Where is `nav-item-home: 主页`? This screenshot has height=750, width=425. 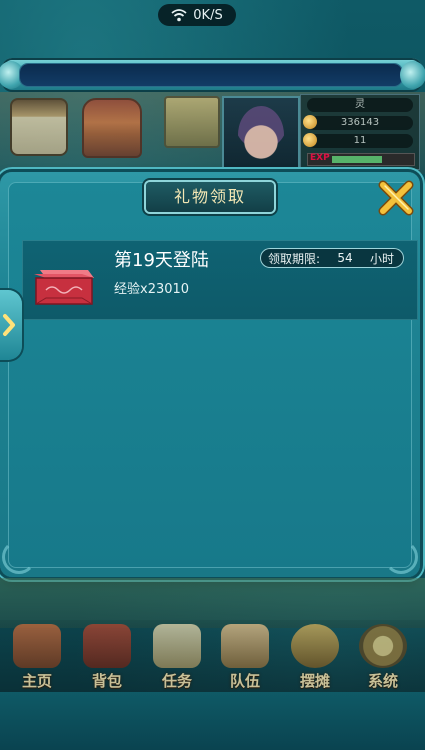
nav-item-home: 主页 is located at coordinates (37, 656).